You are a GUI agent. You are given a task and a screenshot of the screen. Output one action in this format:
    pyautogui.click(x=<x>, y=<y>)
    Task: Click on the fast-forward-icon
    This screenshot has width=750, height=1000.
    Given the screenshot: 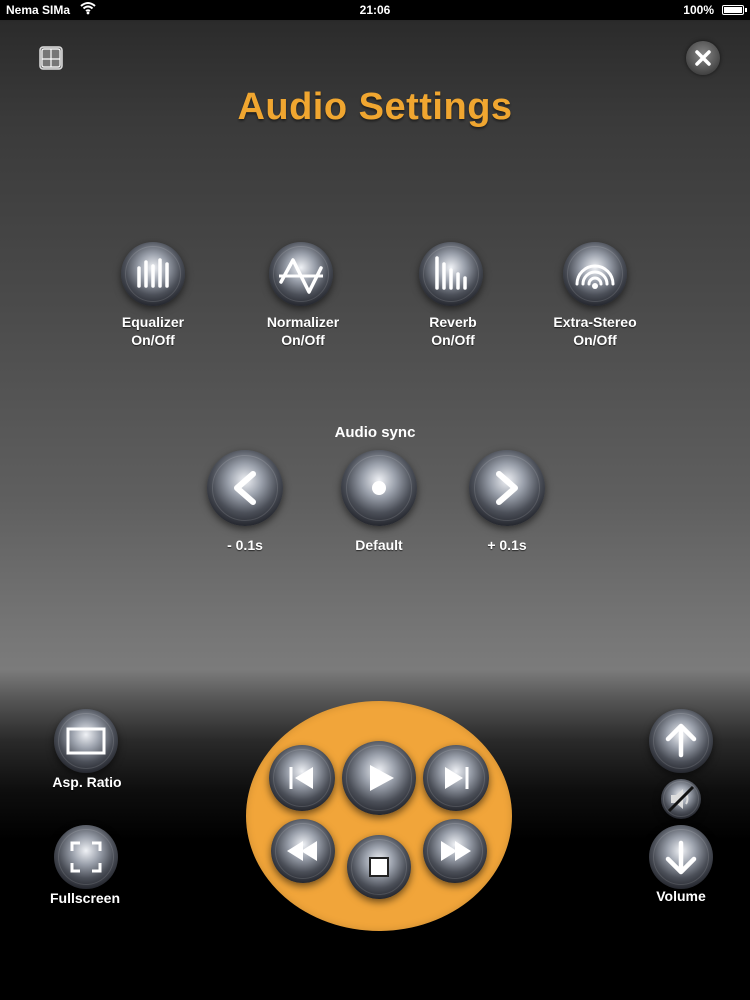 What is the action you would take?
    pyautogui.click(x=456, y=851)
    